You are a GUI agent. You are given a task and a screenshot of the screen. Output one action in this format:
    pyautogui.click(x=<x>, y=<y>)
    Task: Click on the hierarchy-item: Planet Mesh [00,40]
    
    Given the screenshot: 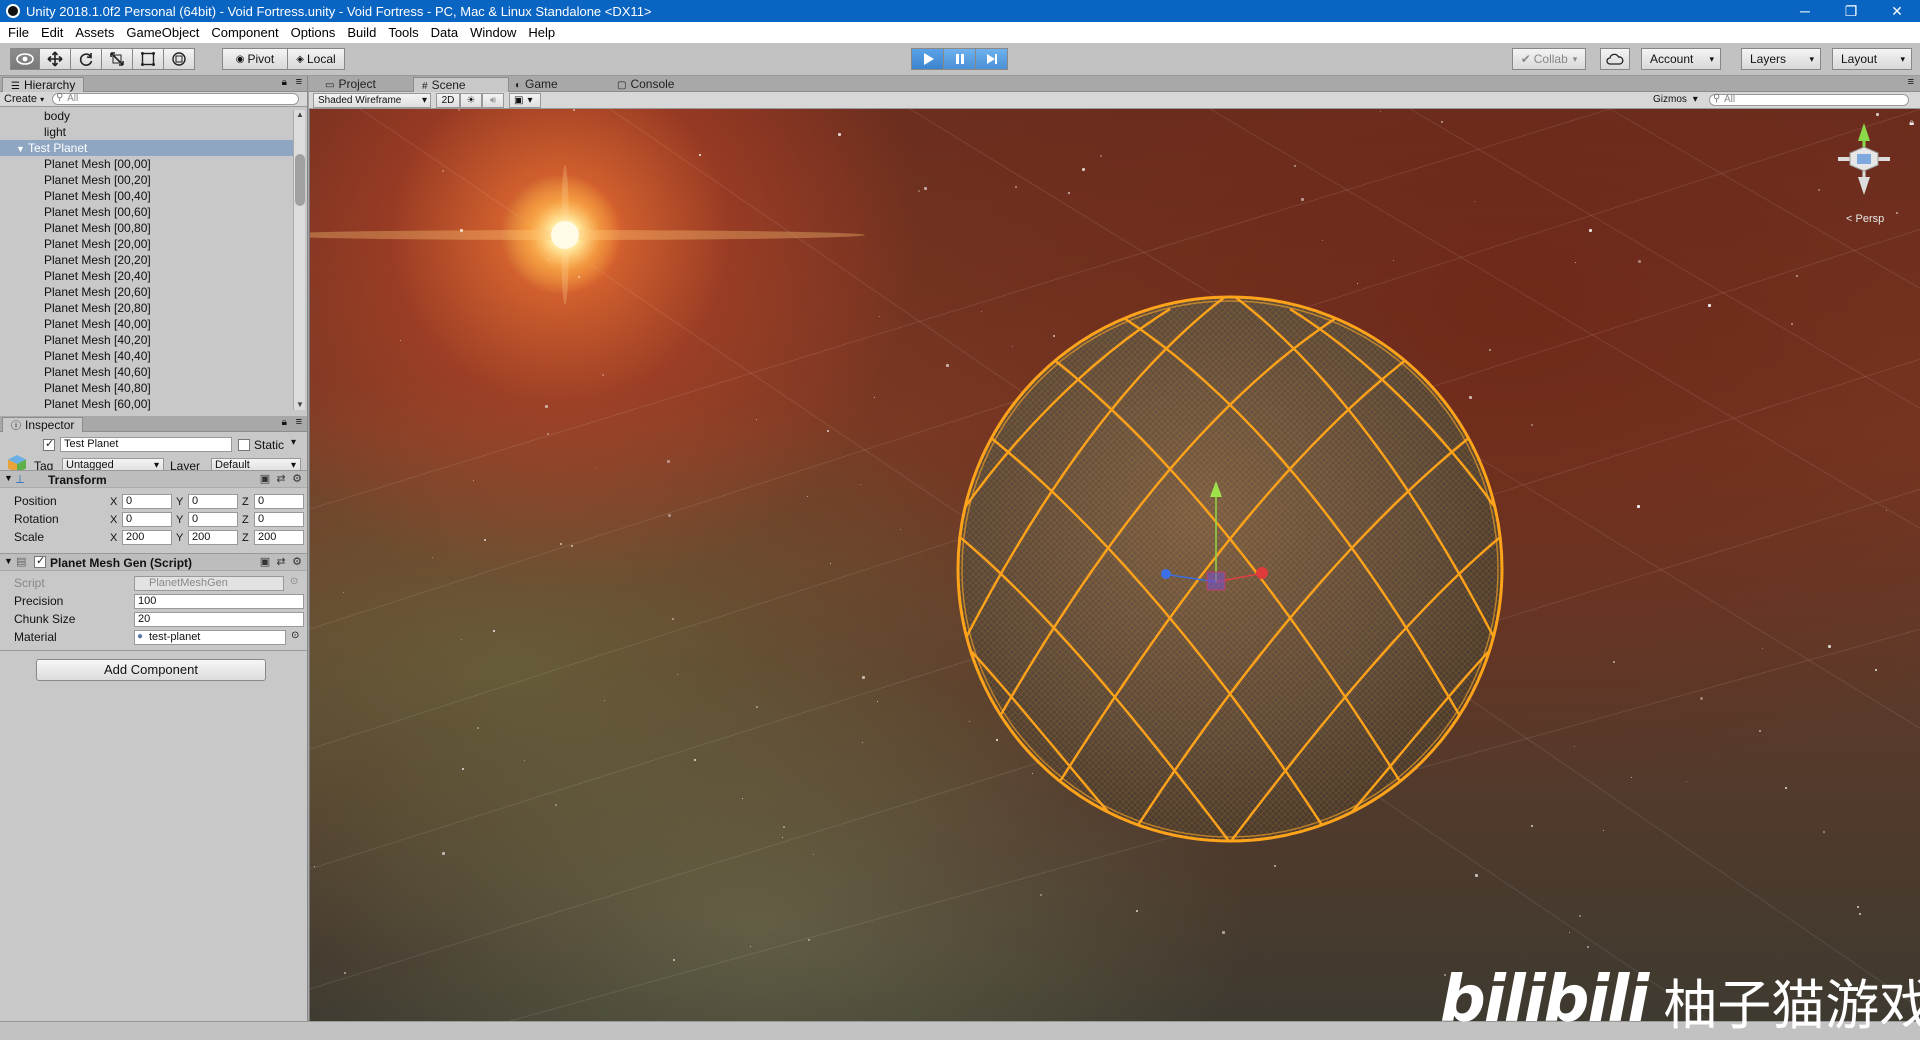 What is the action you would take?
    pyautogui.click(x=146, y=196)
    